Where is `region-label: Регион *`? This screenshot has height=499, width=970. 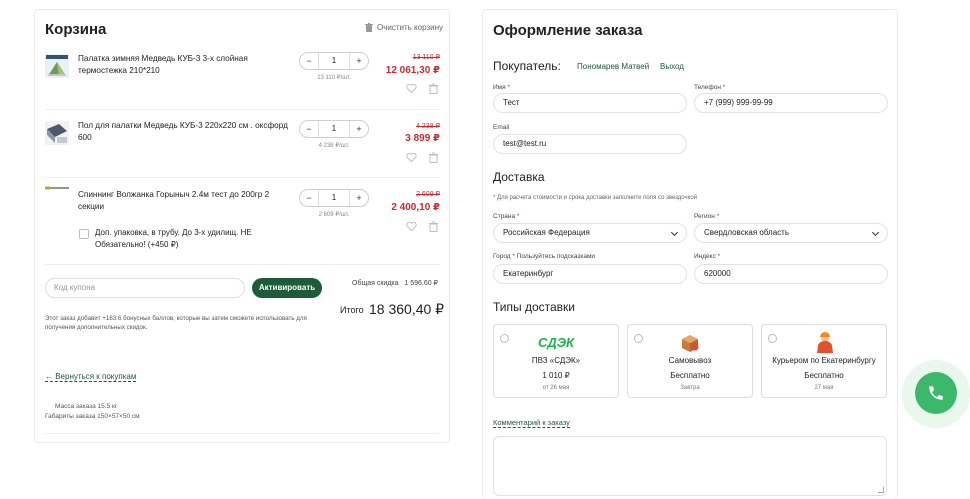 region-label: Регион * is located at coordinates (707, 216).